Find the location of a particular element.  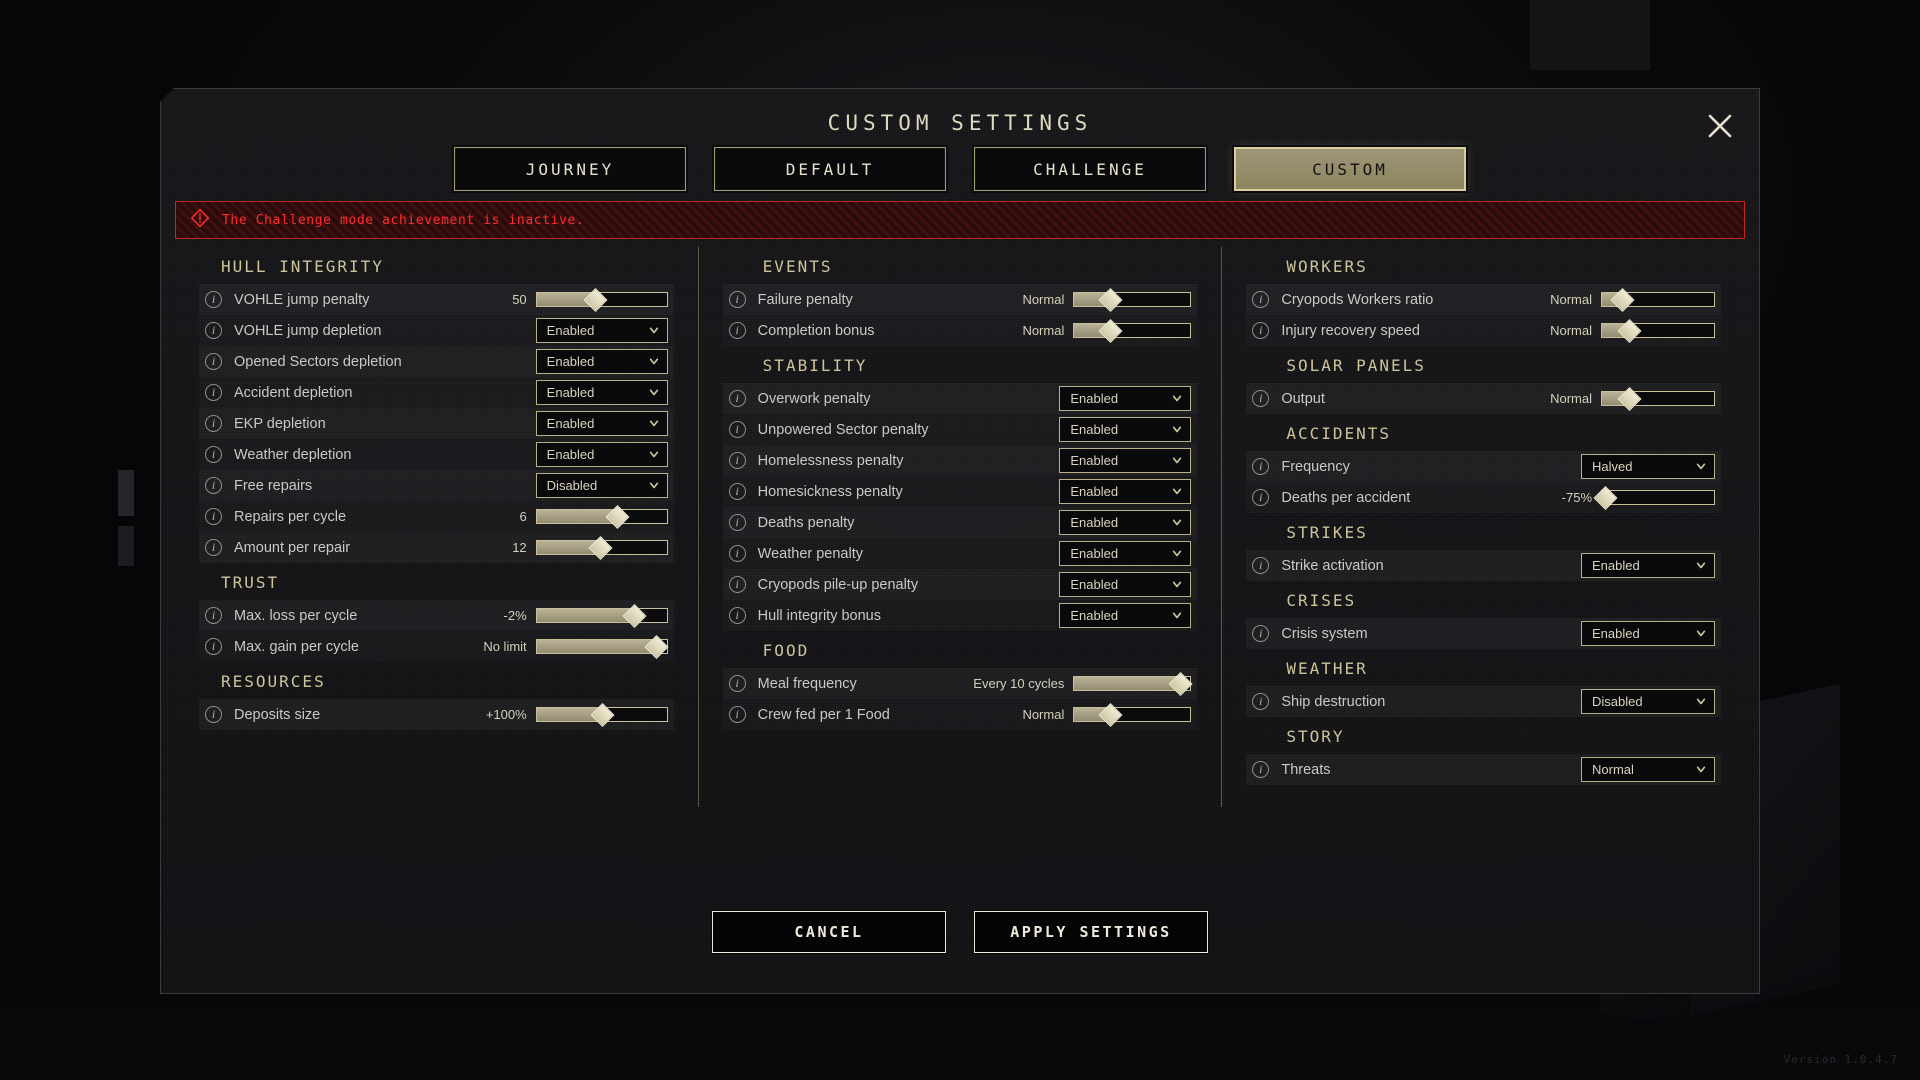

preset-tab-default: DEFAULT is located at coordinates (830, 169).